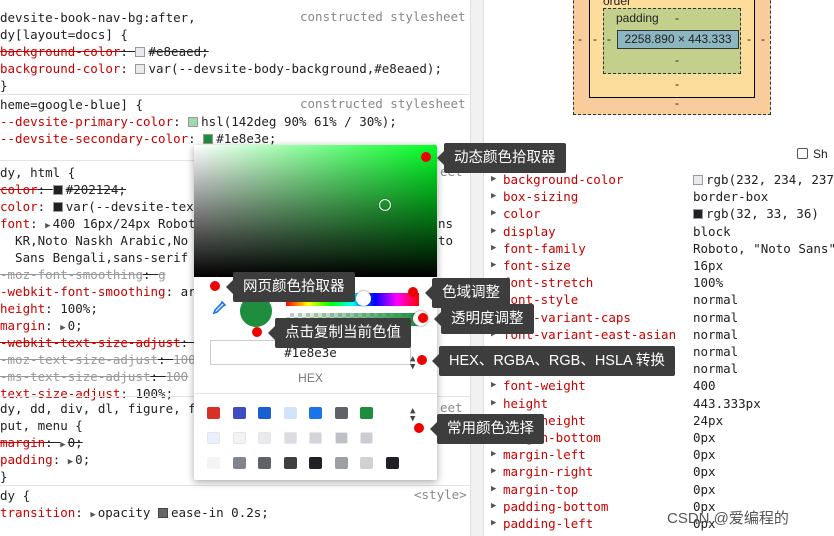  I want to click on padding-left-value: -, so click(609, 39).